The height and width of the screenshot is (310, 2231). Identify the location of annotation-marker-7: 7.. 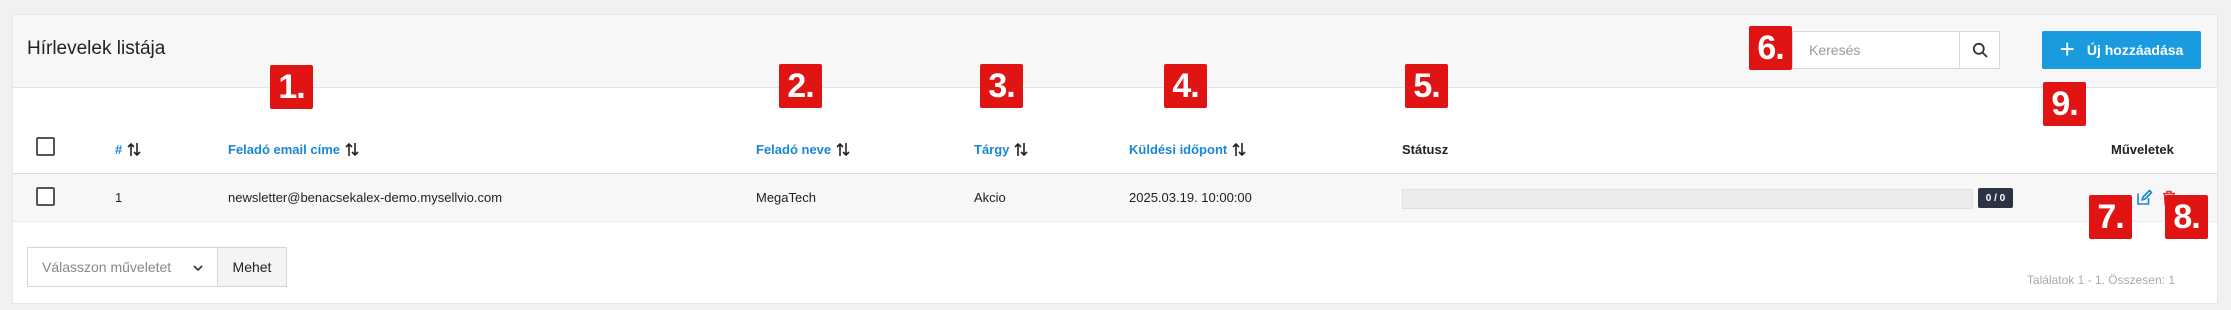
(2110, 217).